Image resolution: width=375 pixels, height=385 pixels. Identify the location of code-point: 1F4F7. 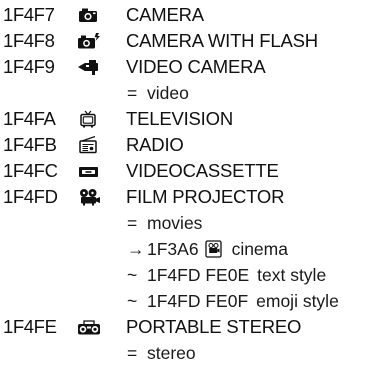
(29, 14).